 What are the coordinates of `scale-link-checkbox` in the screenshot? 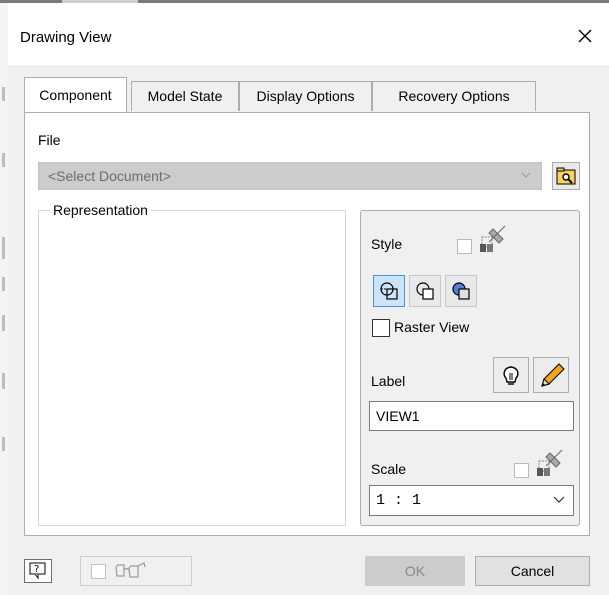 It's located at (521, 470).